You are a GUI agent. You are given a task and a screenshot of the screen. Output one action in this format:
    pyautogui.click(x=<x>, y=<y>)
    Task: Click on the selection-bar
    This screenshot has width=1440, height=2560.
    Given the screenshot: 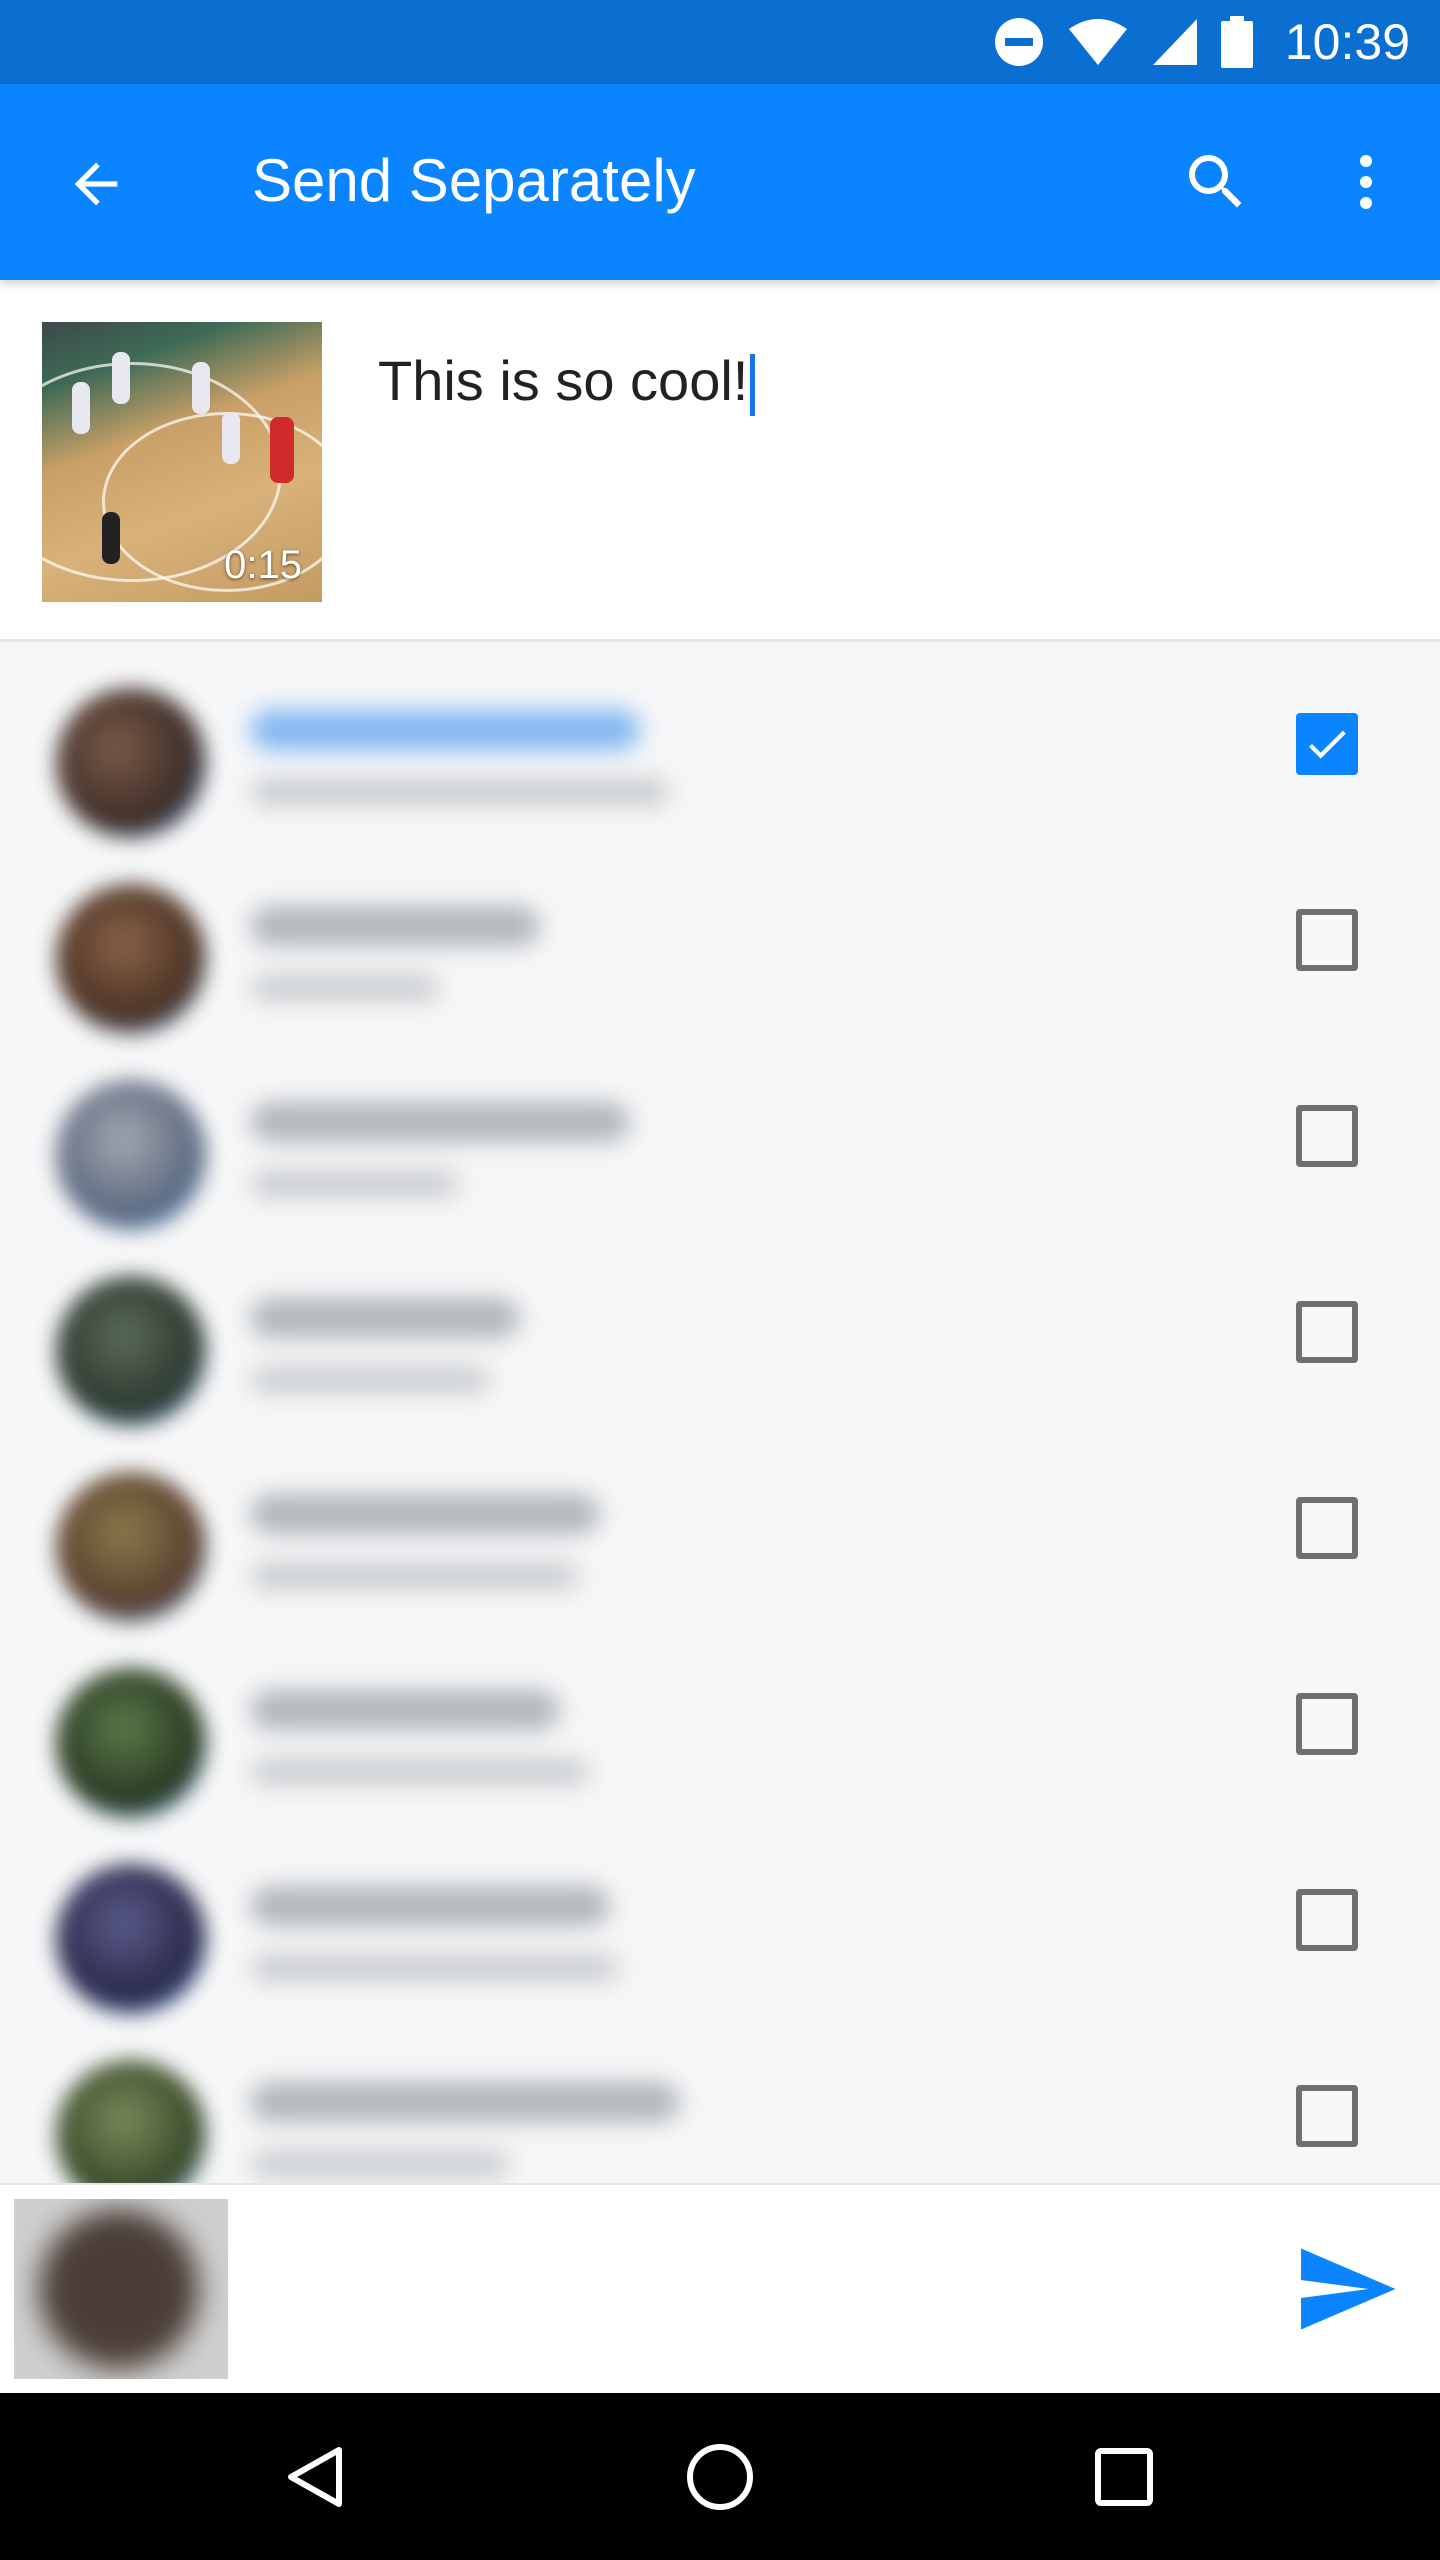 What is the action you would take?
    pyautogui.click(x=720, y=2288)
    